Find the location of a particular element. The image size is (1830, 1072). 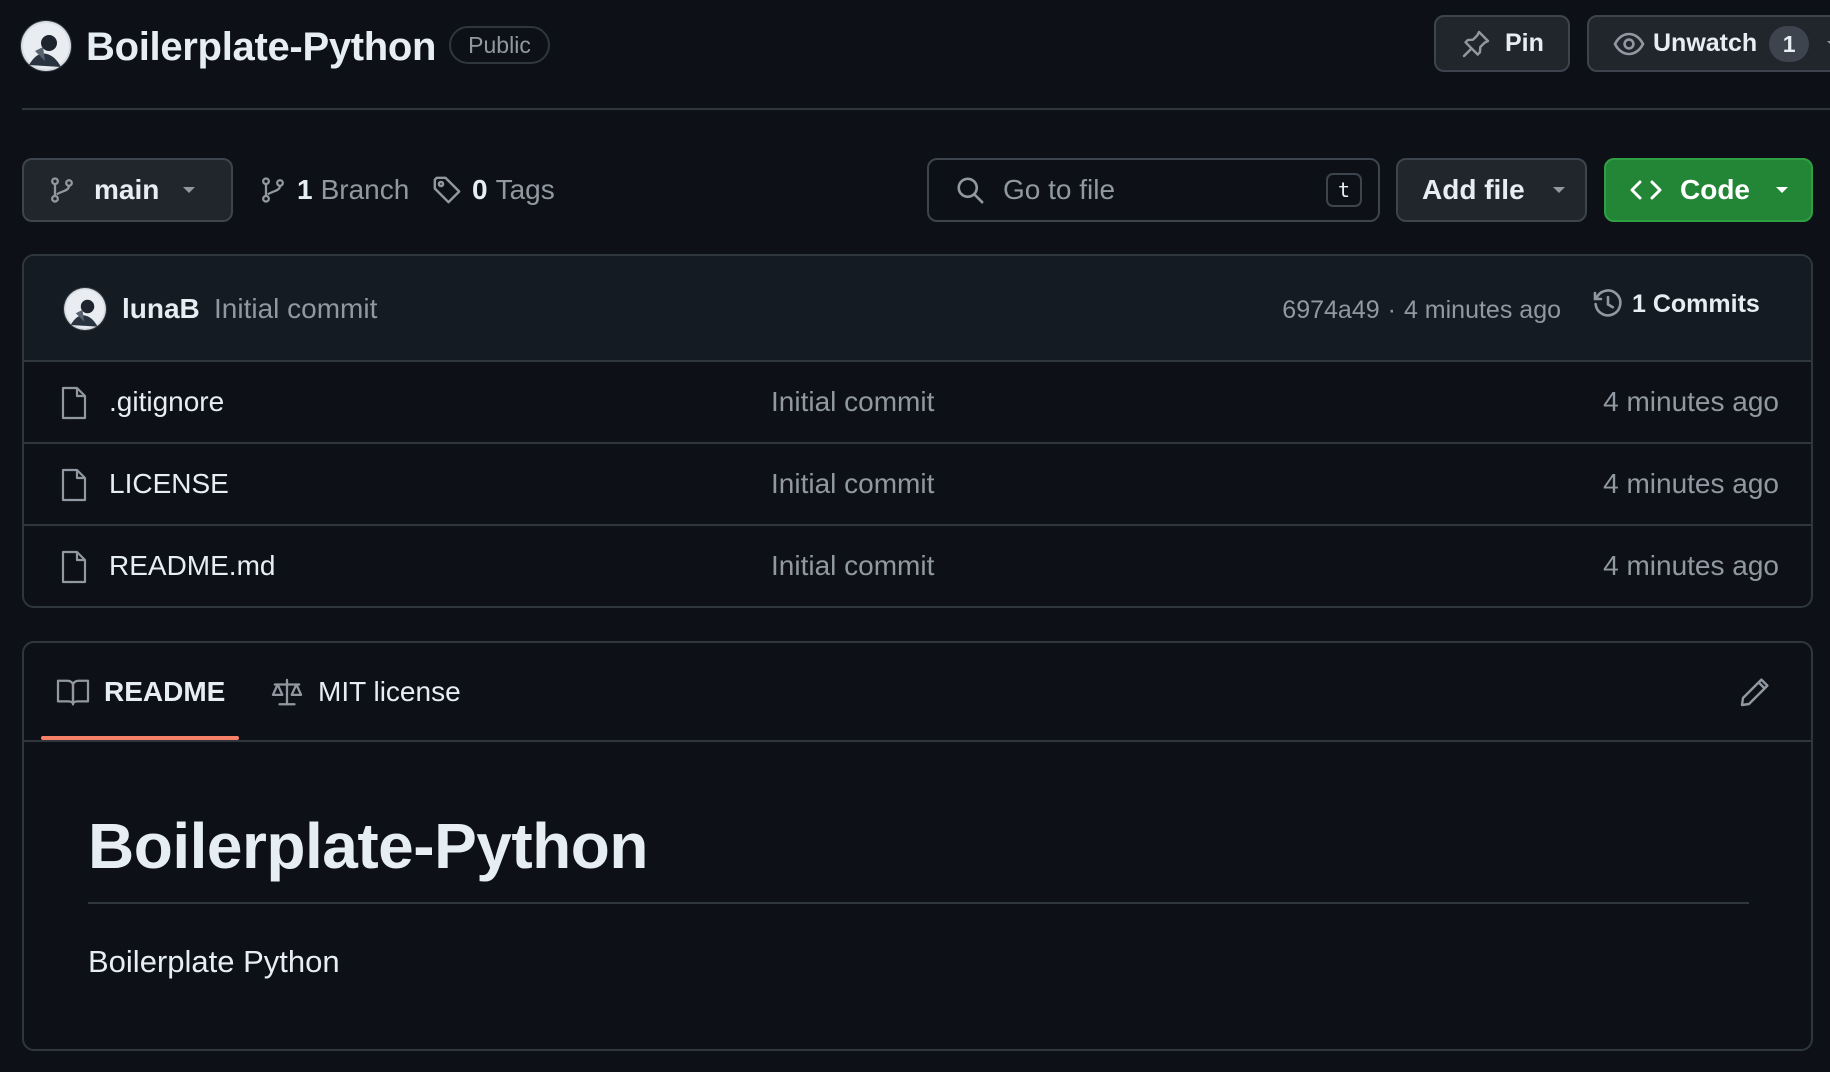

file-row: LICENSE Initial commit 4 minutes ago is located at coordinates (917, 485).